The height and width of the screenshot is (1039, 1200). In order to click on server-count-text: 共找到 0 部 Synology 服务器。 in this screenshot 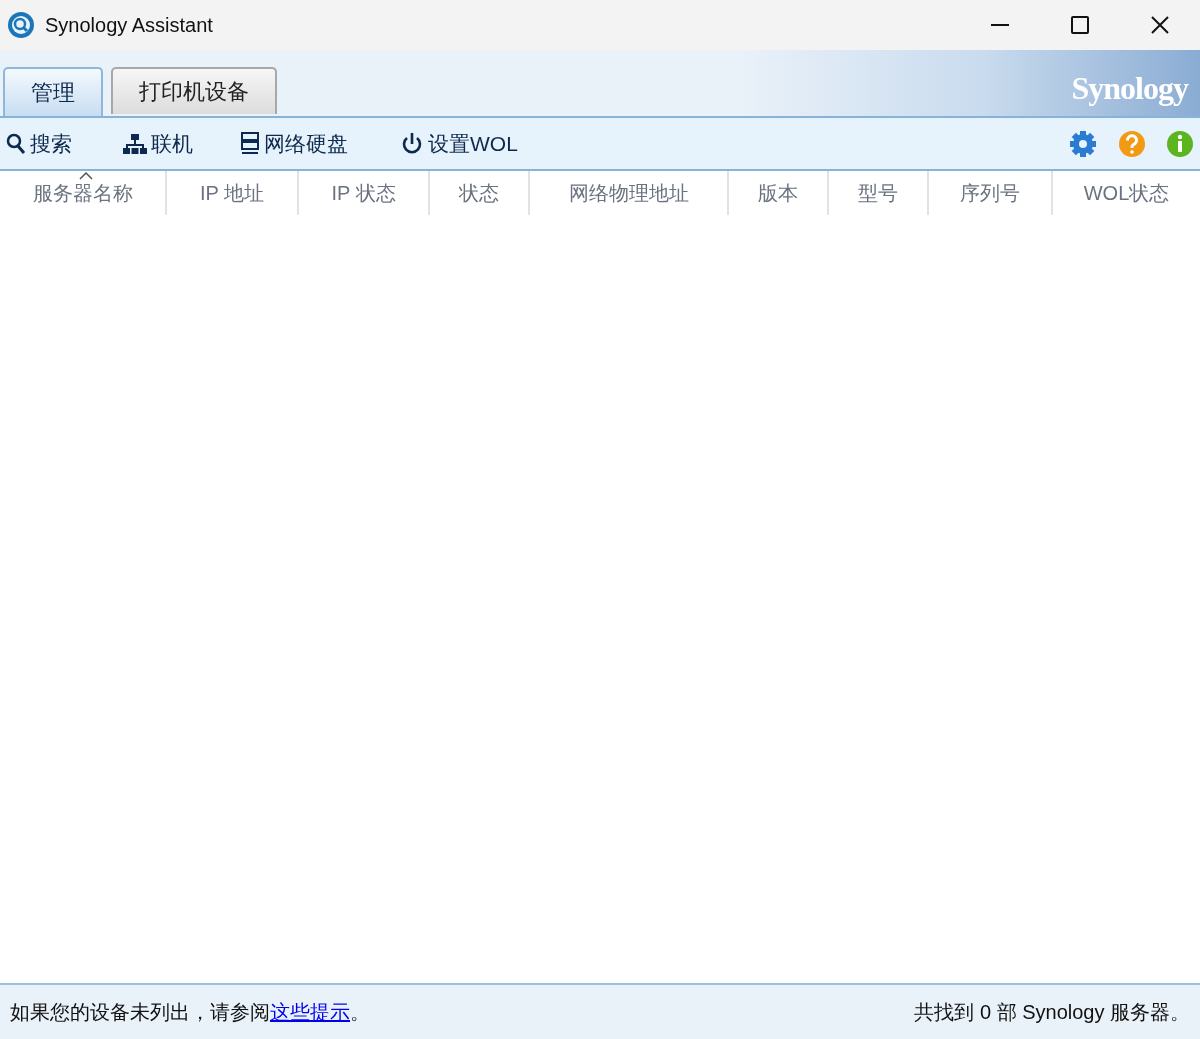, I will do `click(1052, 1012)`.